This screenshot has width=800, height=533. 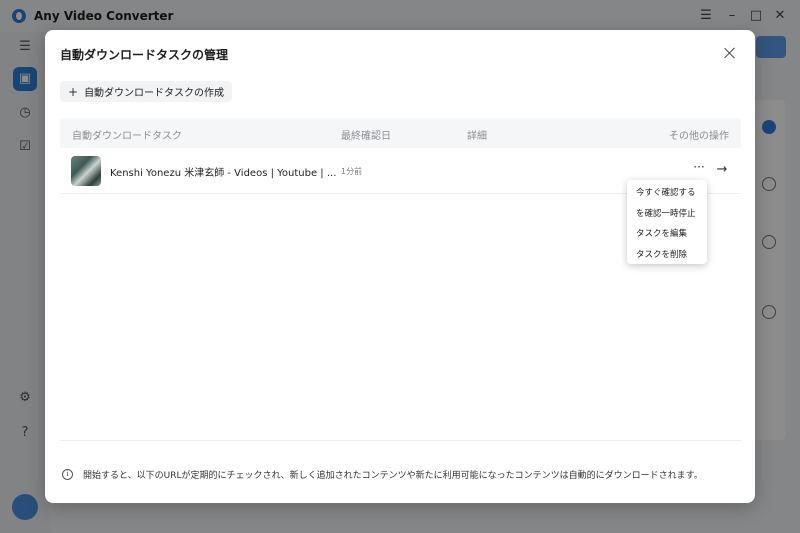 I want to click on more-options-icon: ···, so click(x=699, y=168).